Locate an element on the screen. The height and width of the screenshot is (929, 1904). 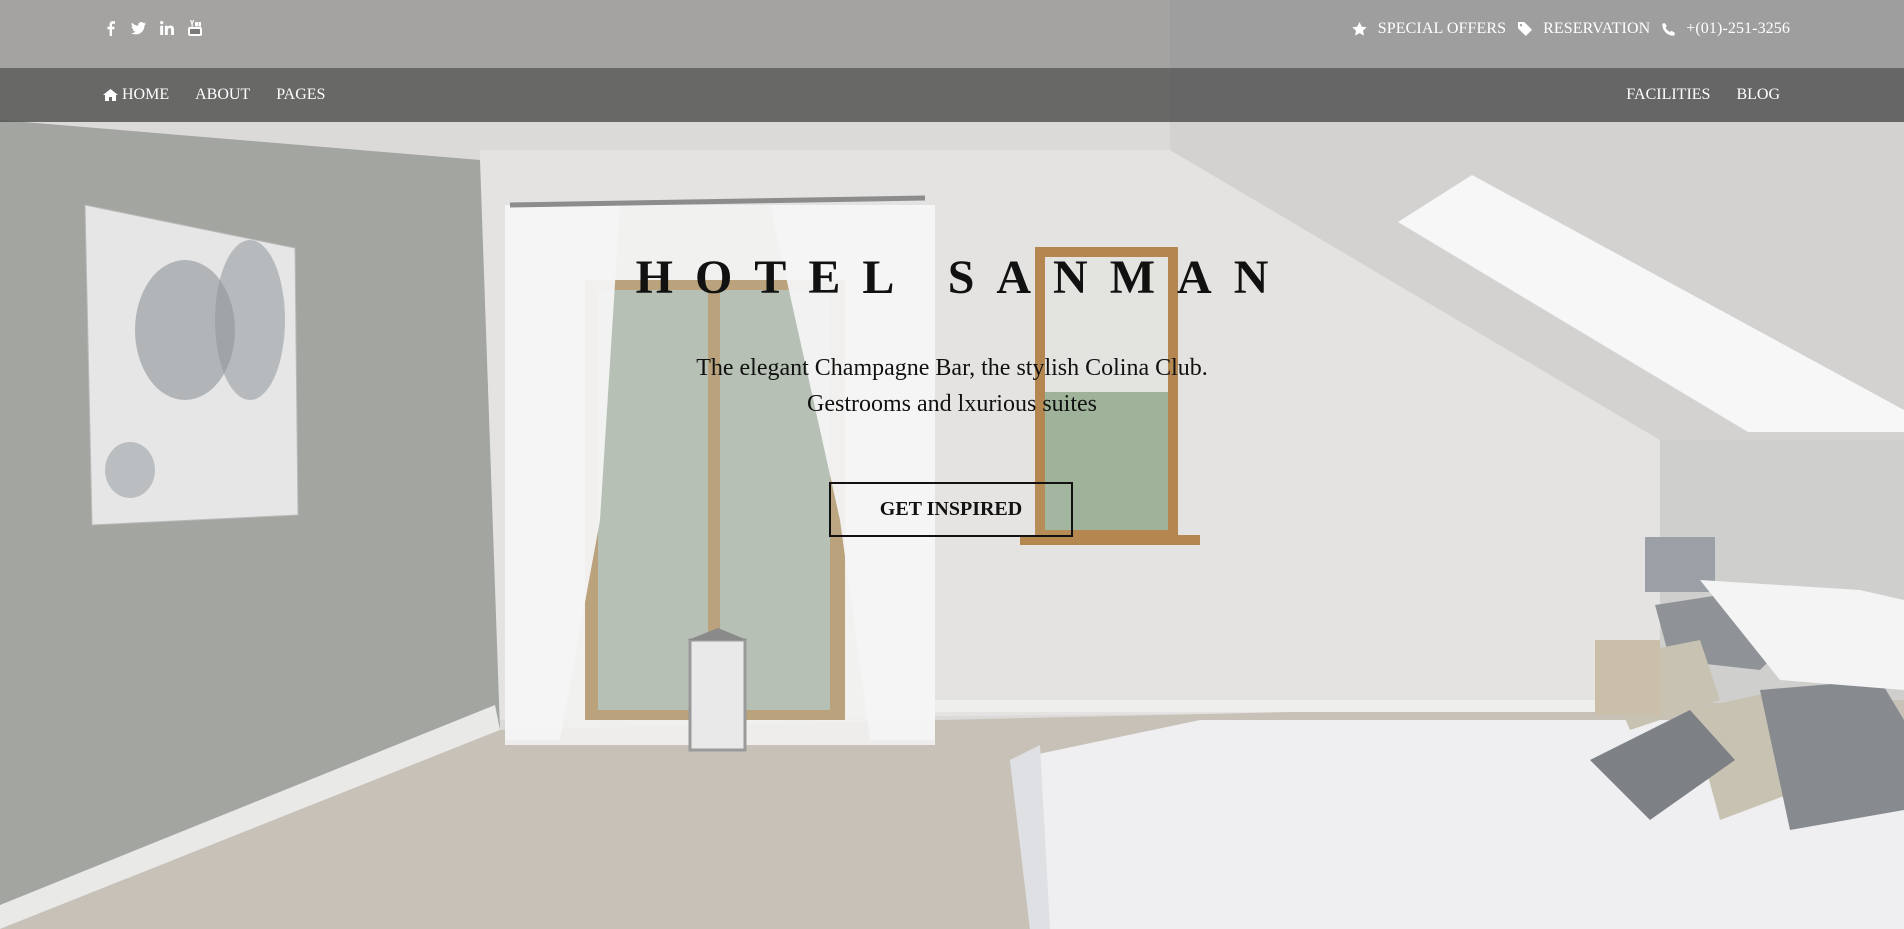
main-navigation: HOME ABOUT PAGES FACILITIES BLOG is located at coordinates (952, 95).